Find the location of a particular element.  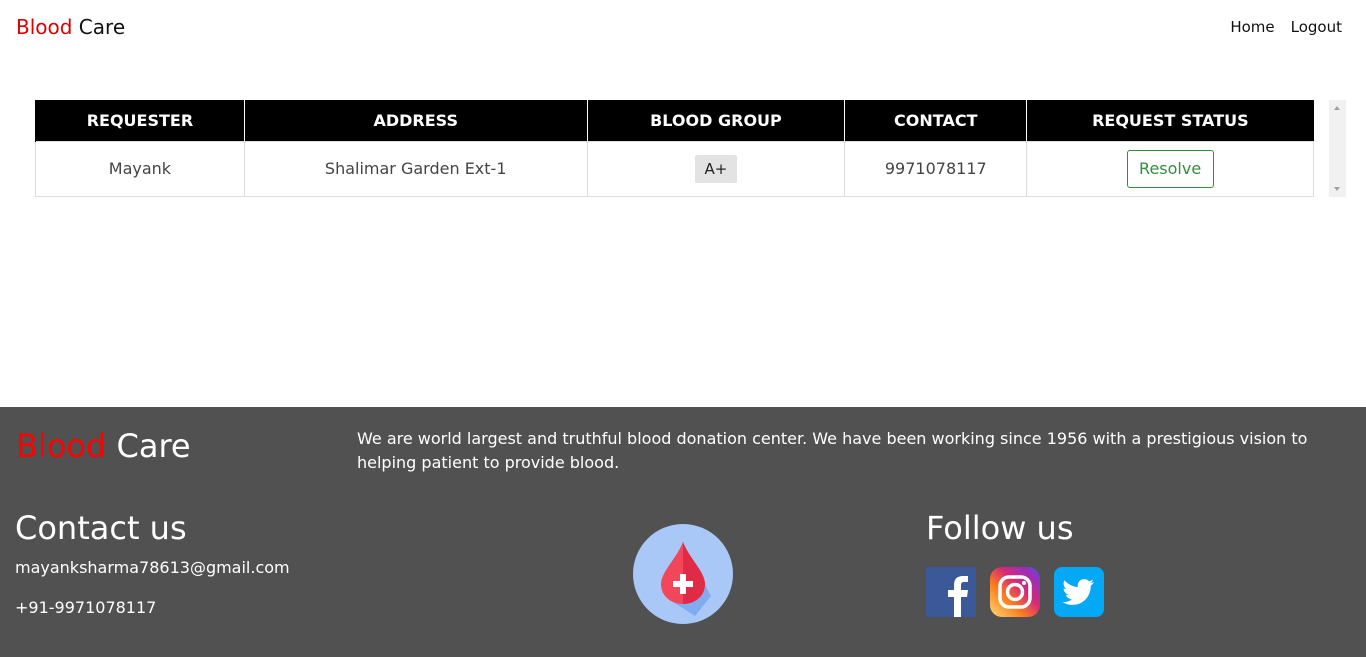

blood-group-badge: A+ is located at coordinates (716, 168).